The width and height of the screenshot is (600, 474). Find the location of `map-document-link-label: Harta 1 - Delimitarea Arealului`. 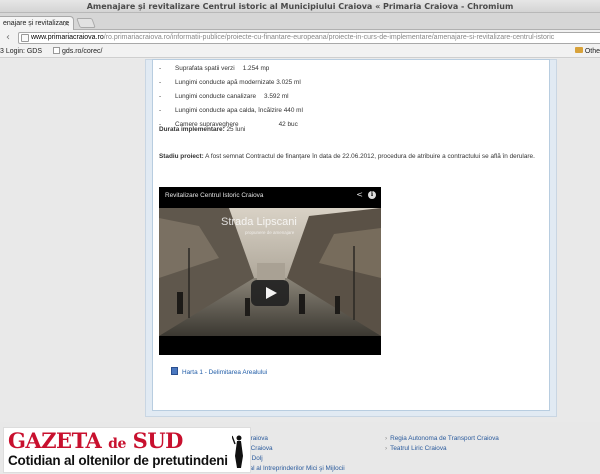

map-document-link-label: Harta 1 - Delimitarea Arealului is located at coordinates (225, 372).